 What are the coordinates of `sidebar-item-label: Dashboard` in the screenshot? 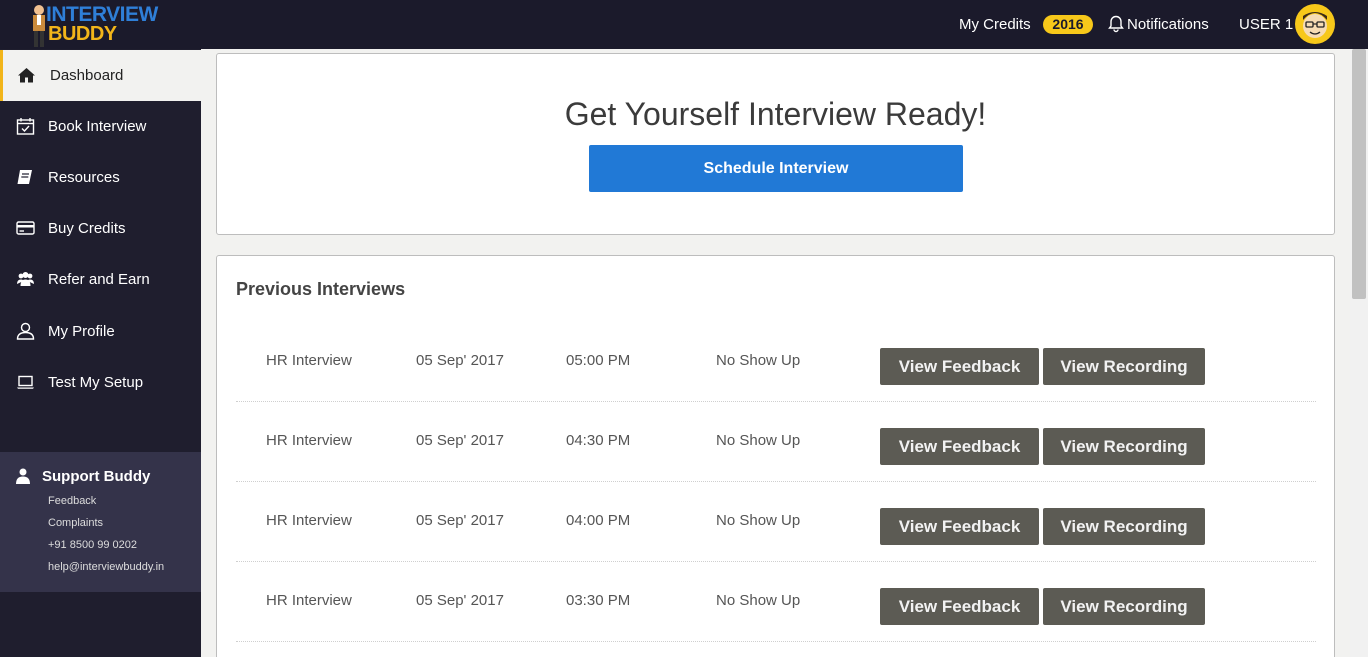 It's located at (87, 75).